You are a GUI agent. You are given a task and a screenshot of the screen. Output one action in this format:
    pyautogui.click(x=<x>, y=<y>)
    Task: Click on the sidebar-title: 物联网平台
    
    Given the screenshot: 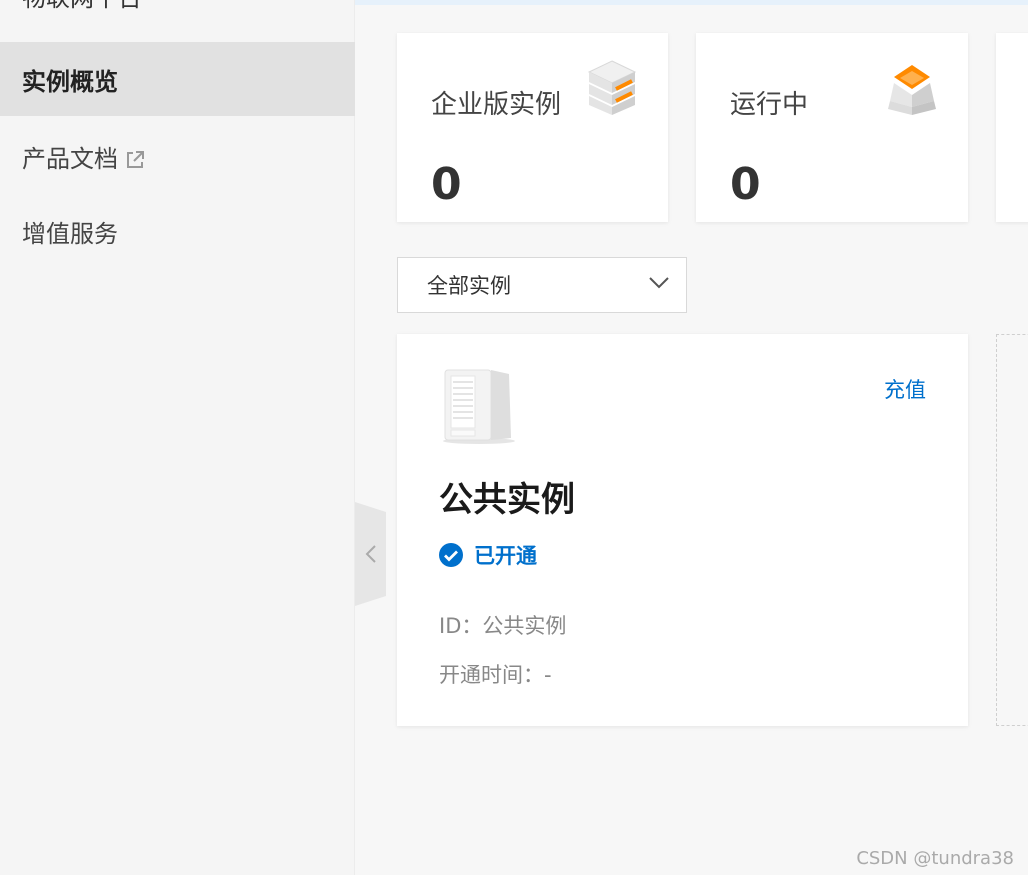 What is the action you would take?
    pyautogui.click(x=82, y=5)
    